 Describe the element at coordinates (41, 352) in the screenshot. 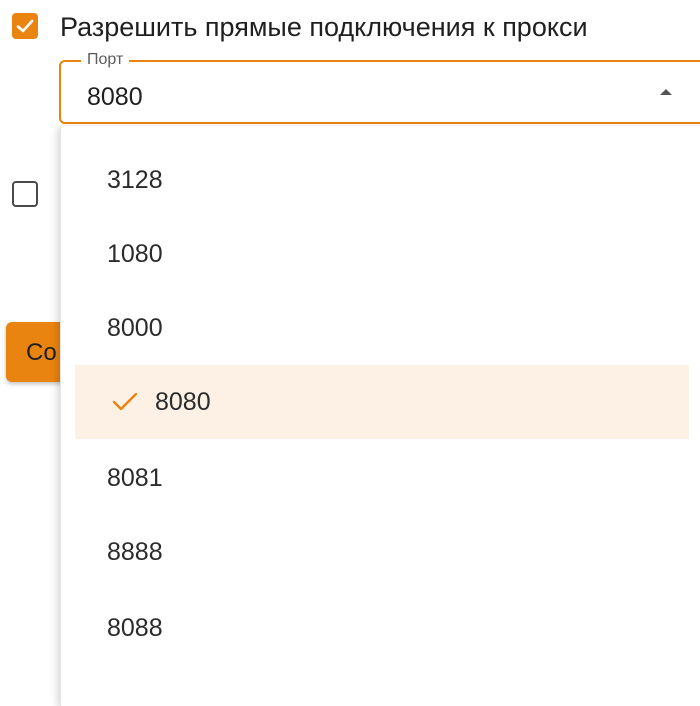

I see `save-button-label: Co` at that location.